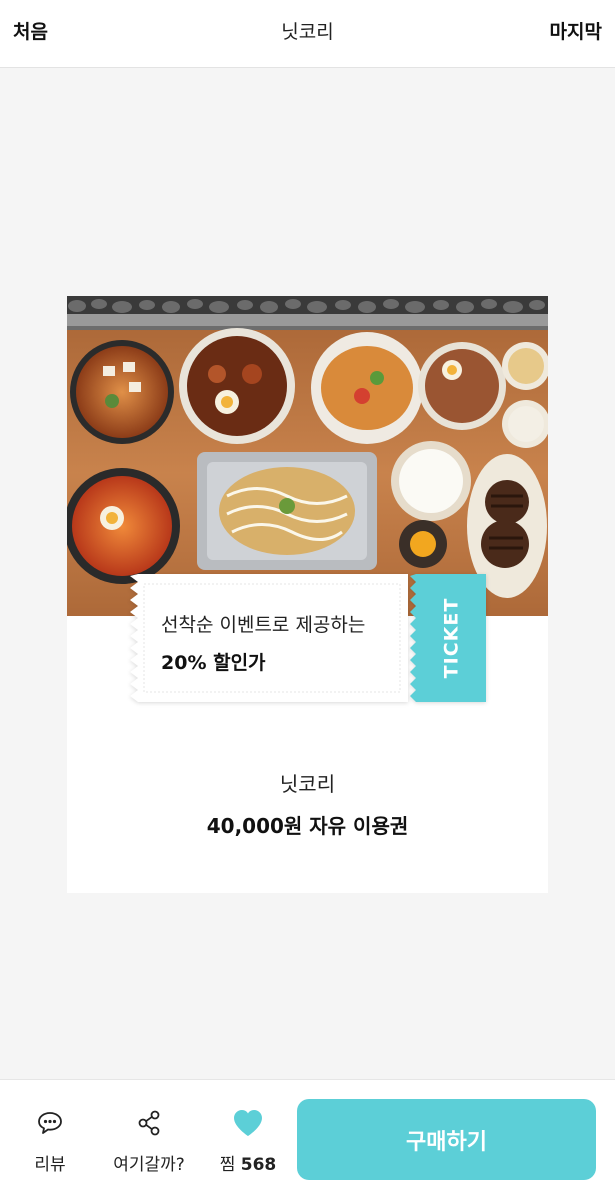 Image resolution: width=615 pixels, height=1200 pixels. What do you see at coordinates (446, 1139) in the screenshot?
I see `buy-button: 구매하기` at bounding box center [446, 1139].